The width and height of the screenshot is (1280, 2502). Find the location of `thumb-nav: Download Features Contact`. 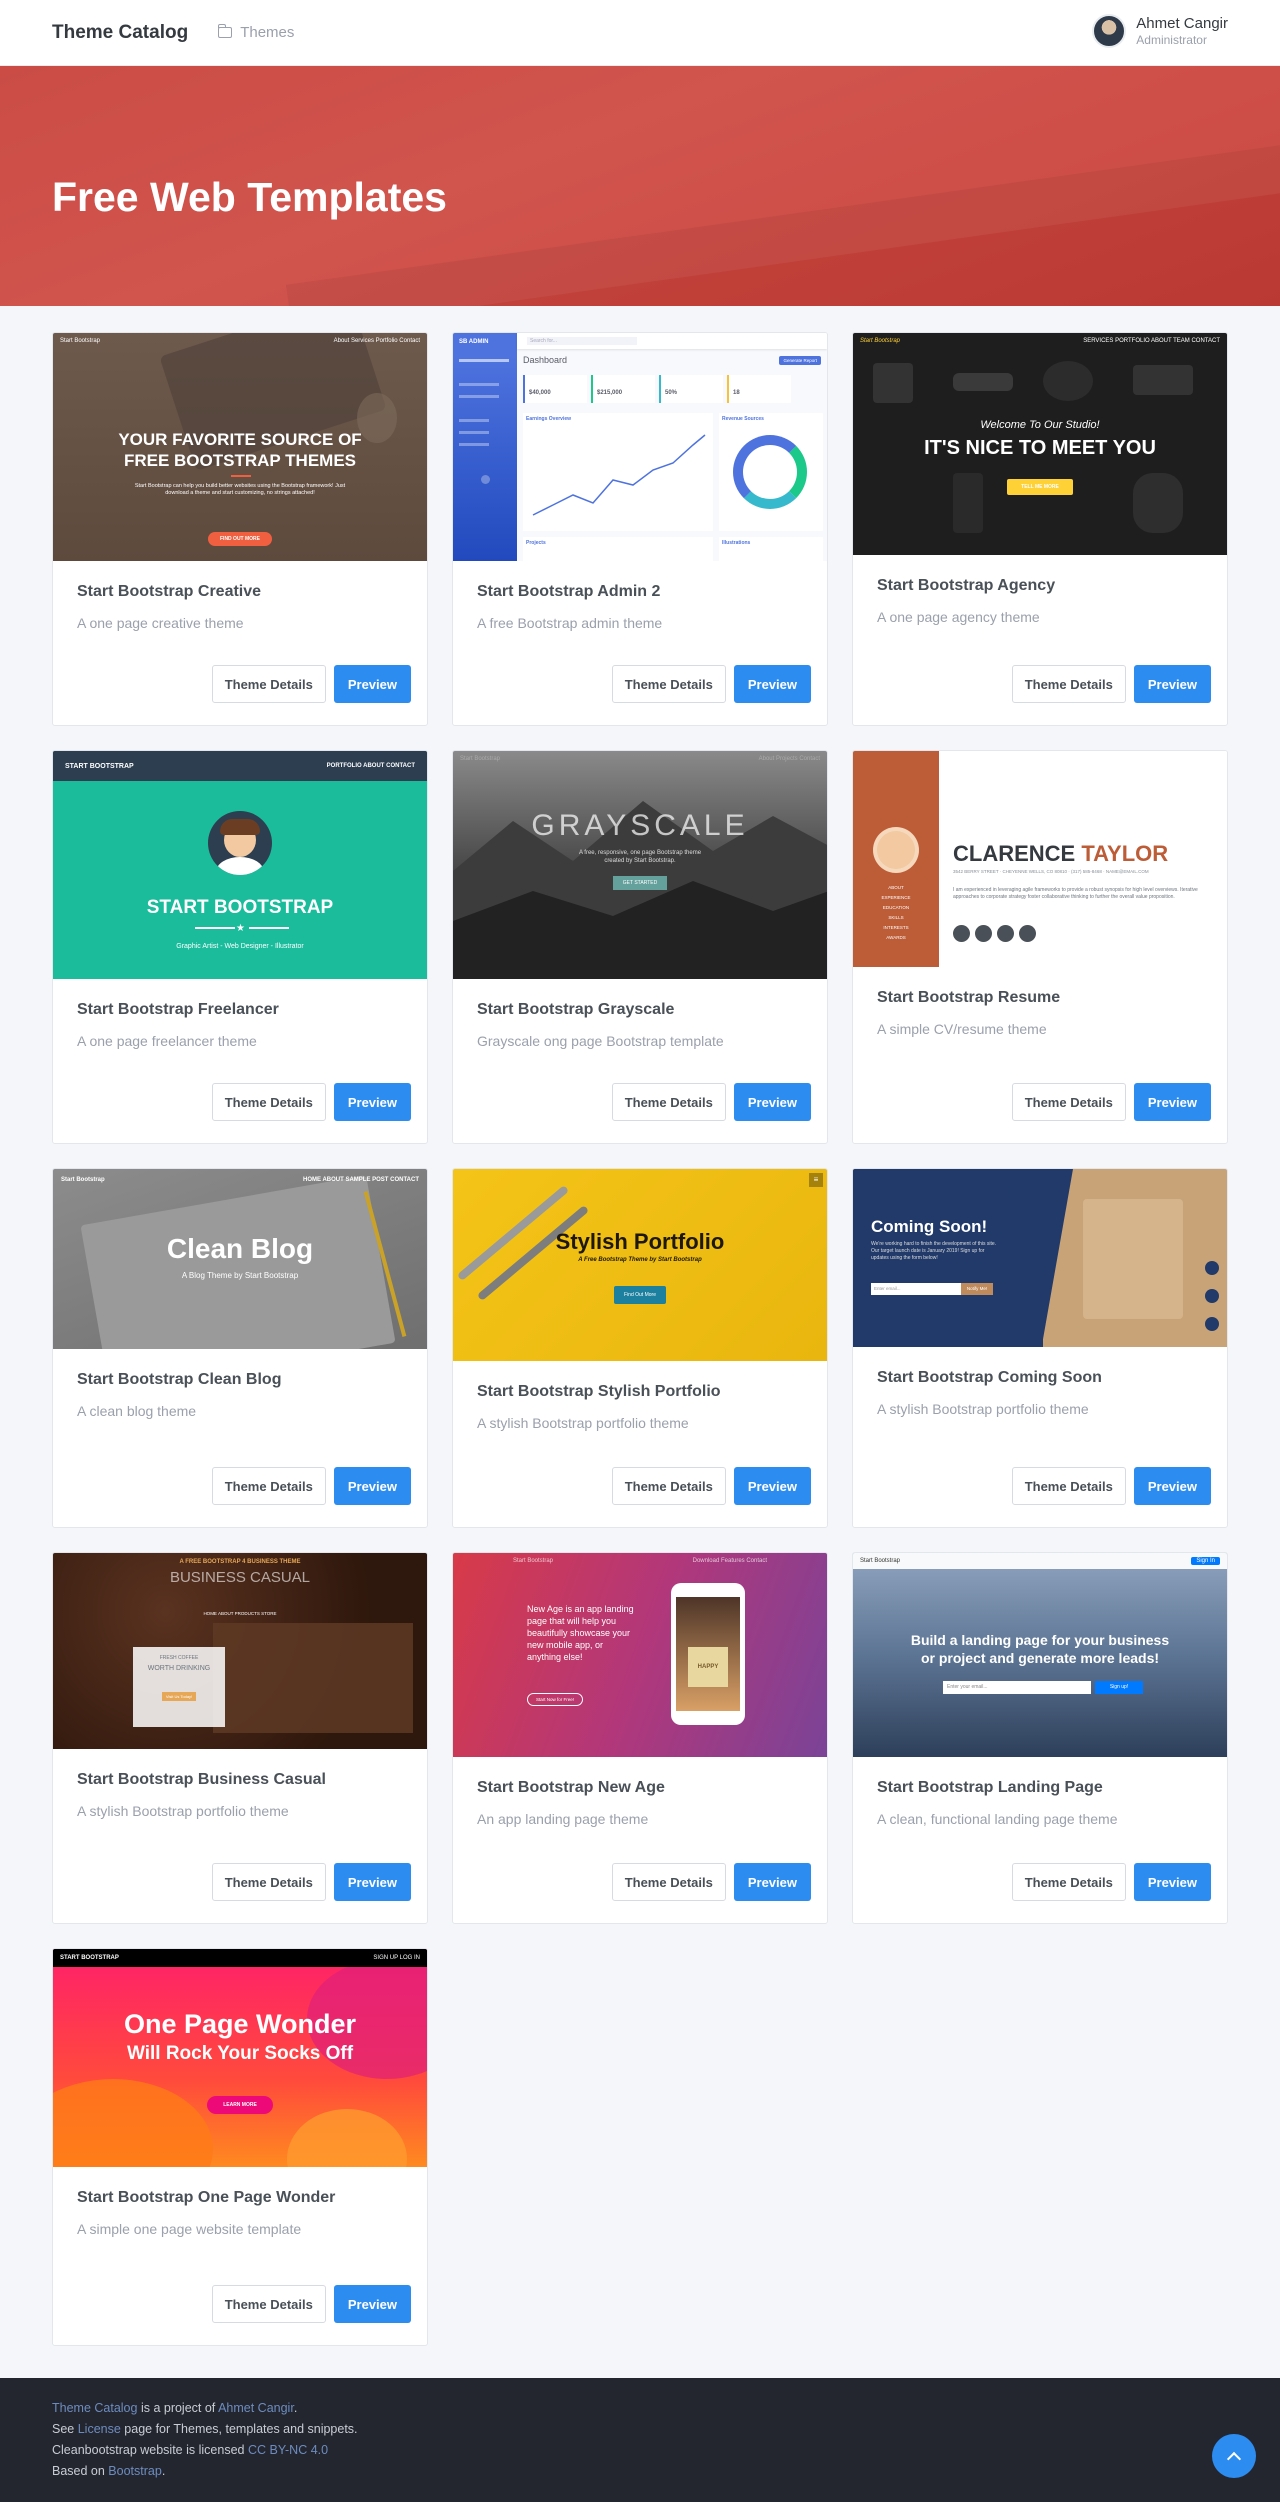

thumb-nav: Download Features Contact is located at coordinates (729, 1561).